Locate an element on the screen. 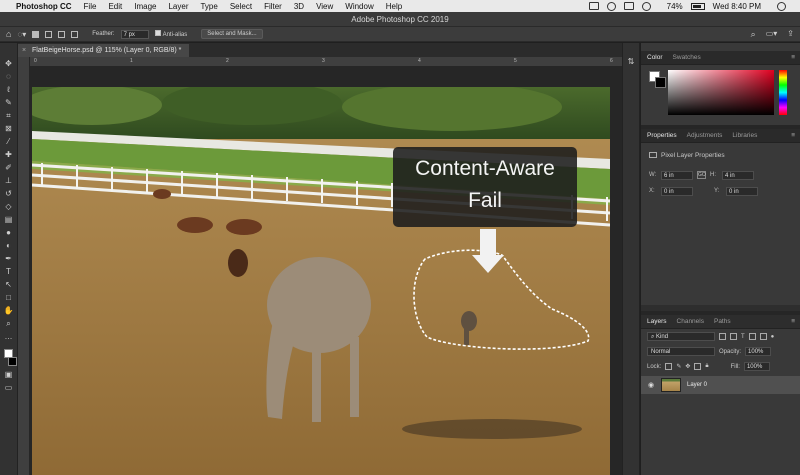 This screenshot has width=800, height=475. menu-filter: Filter is located at coordinates (273, 6).